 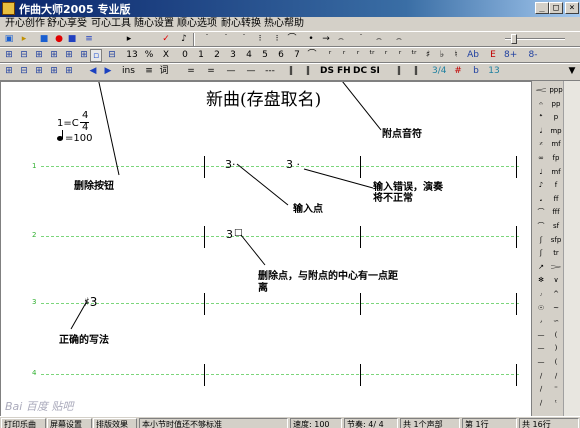 What do you see at coordinates (556, 90) in the screenshot?
I see `palette-symbol: ppp` at bounding box center [556, 90].